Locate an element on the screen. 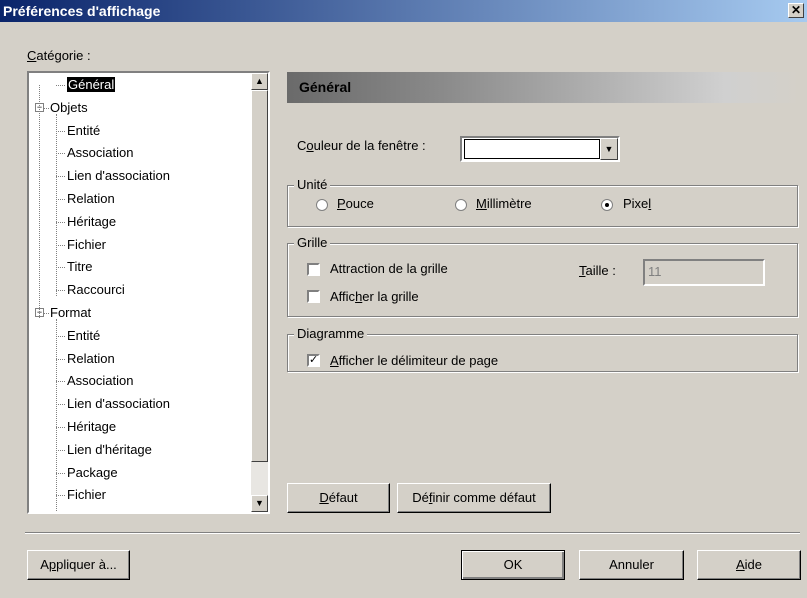  tree-item: Lien d'héritage is located at coordinates (109, 450).